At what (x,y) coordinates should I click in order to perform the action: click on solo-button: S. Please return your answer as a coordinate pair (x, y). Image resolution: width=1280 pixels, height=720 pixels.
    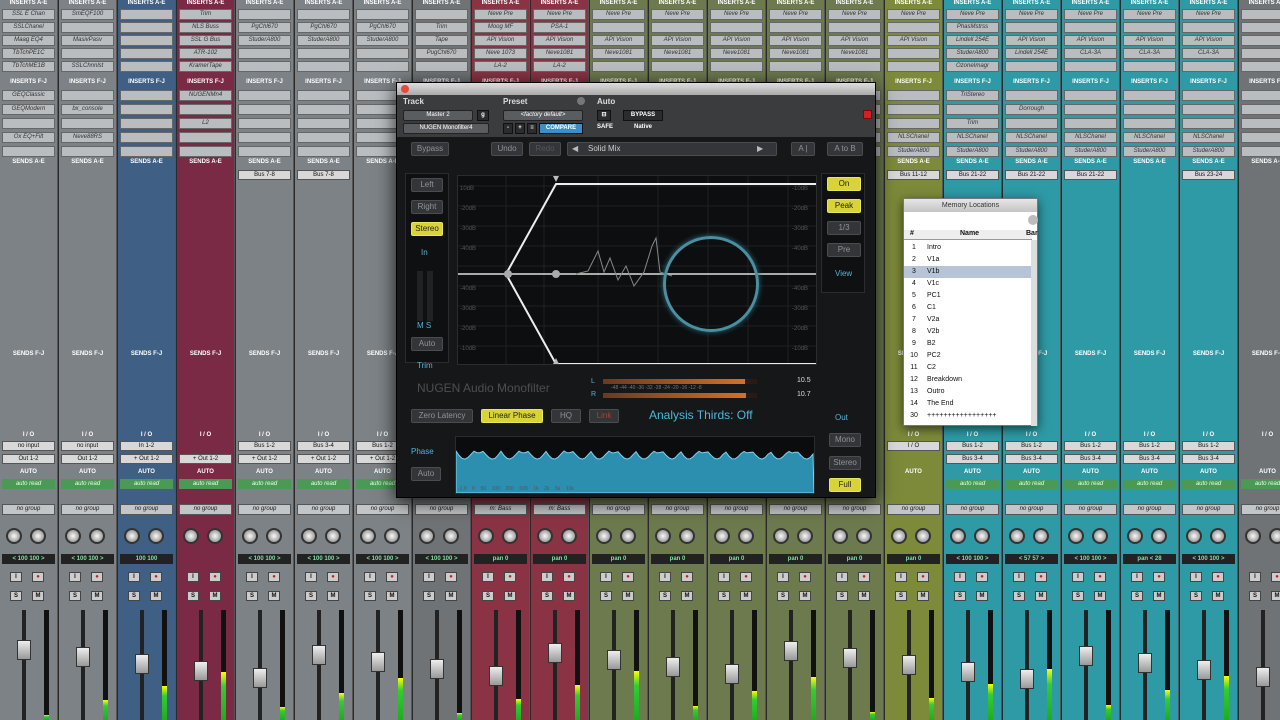
    Looking at the image, I should click on (193, 596).